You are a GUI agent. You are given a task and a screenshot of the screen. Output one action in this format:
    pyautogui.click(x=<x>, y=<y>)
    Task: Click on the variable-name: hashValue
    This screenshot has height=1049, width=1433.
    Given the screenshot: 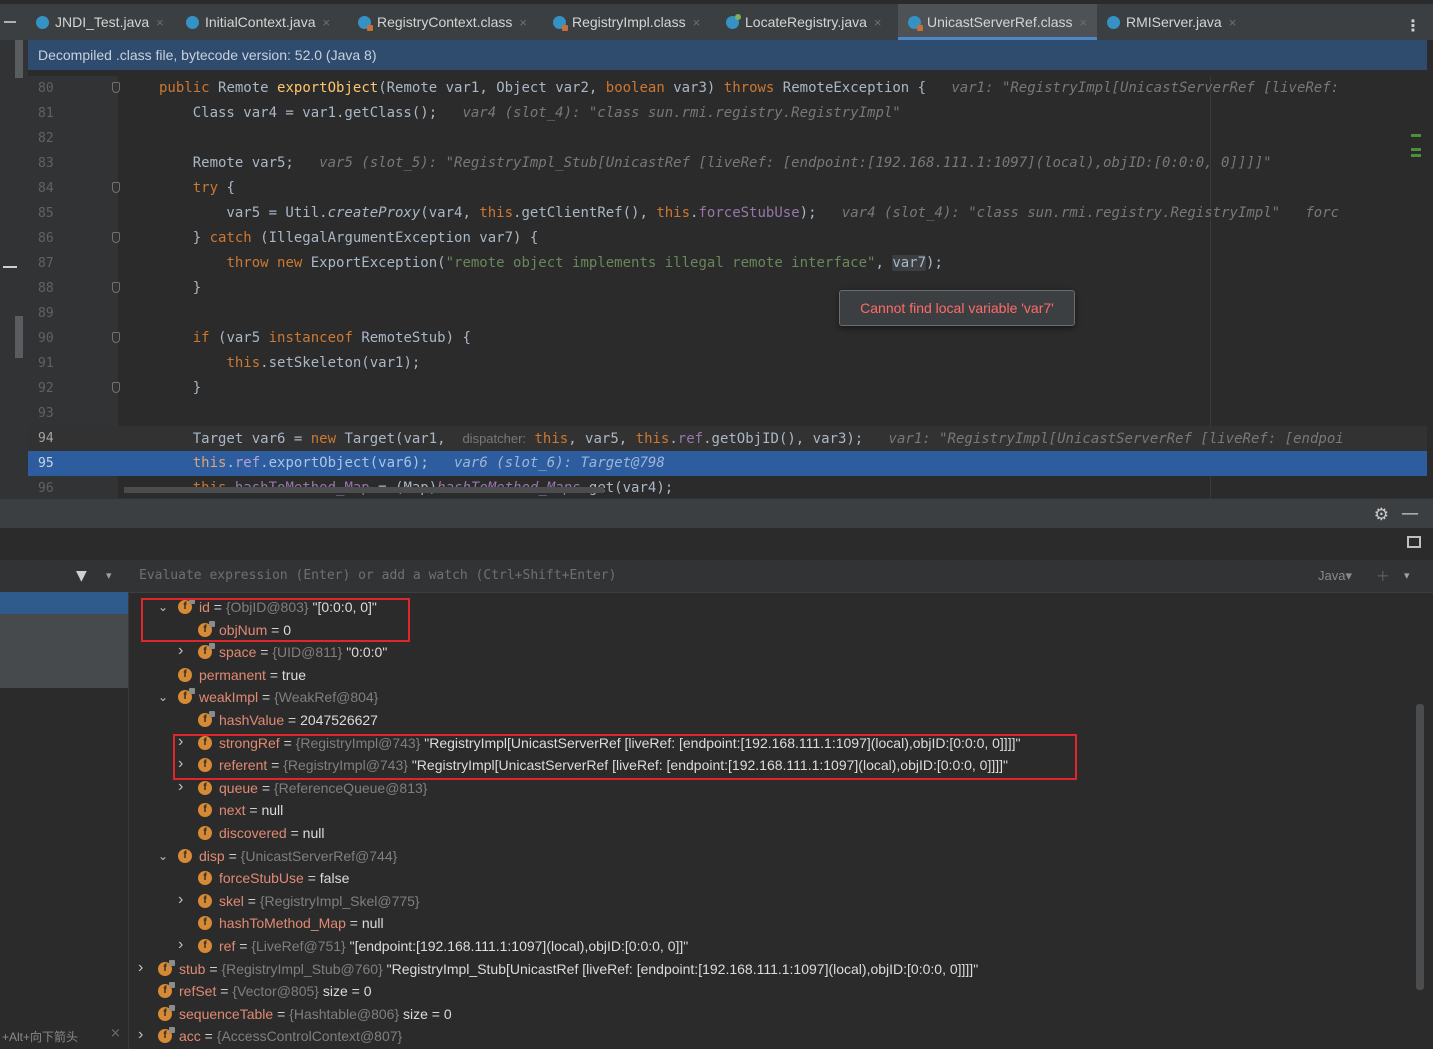 What is the action you would take?
    pyautogui.click(x=252, y=720)
    